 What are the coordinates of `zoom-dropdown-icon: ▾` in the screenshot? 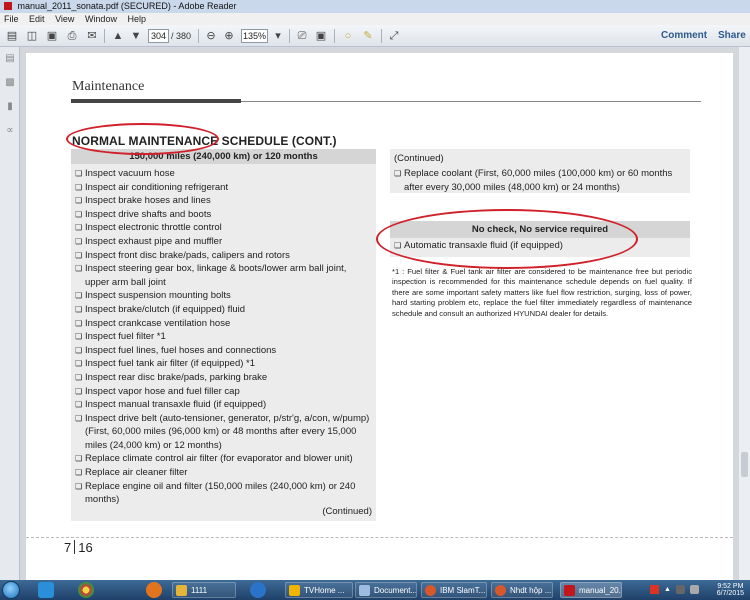 It's located at (278, 36).